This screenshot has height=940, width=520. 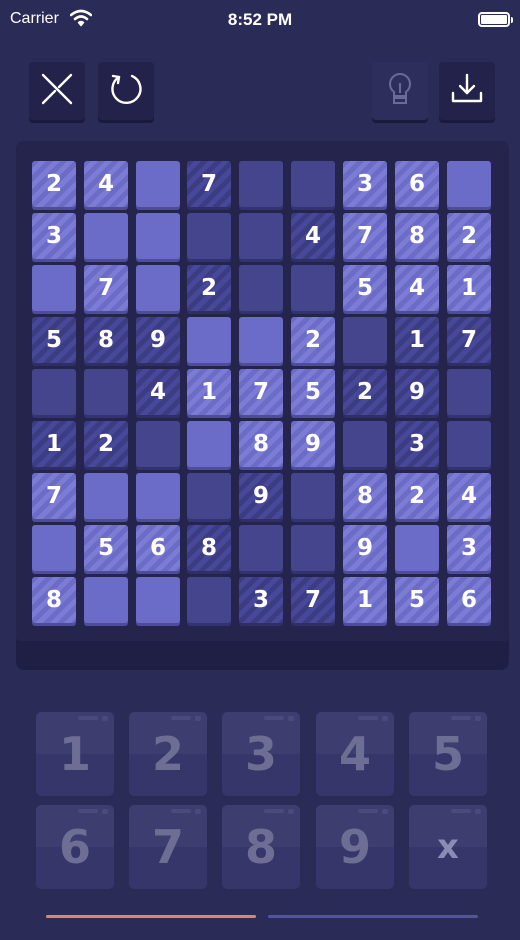 I want to click on status-bar: Carrier 8:52 PM, so click(x=260, y=20).